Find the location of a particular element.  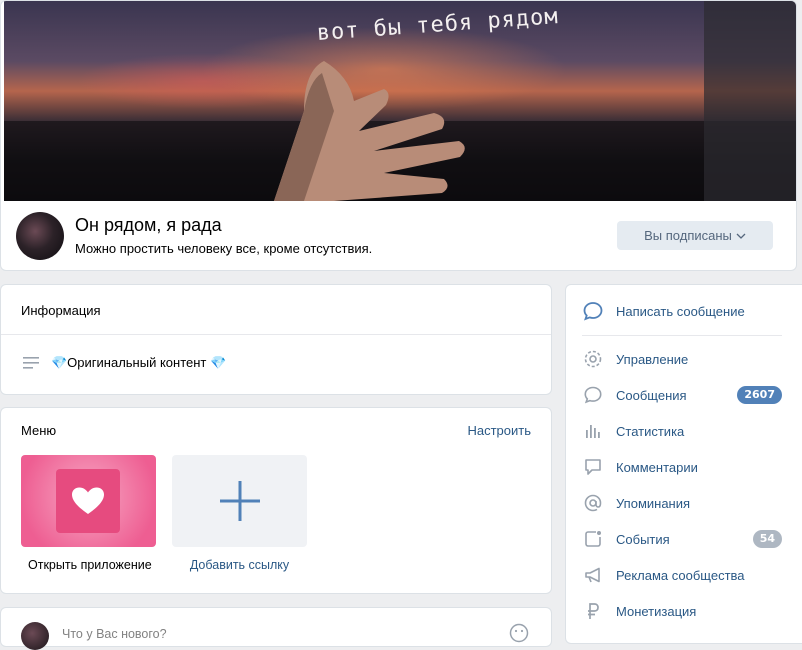

subscribed-label: Вы подписаны is located at coordinates (688, 235).